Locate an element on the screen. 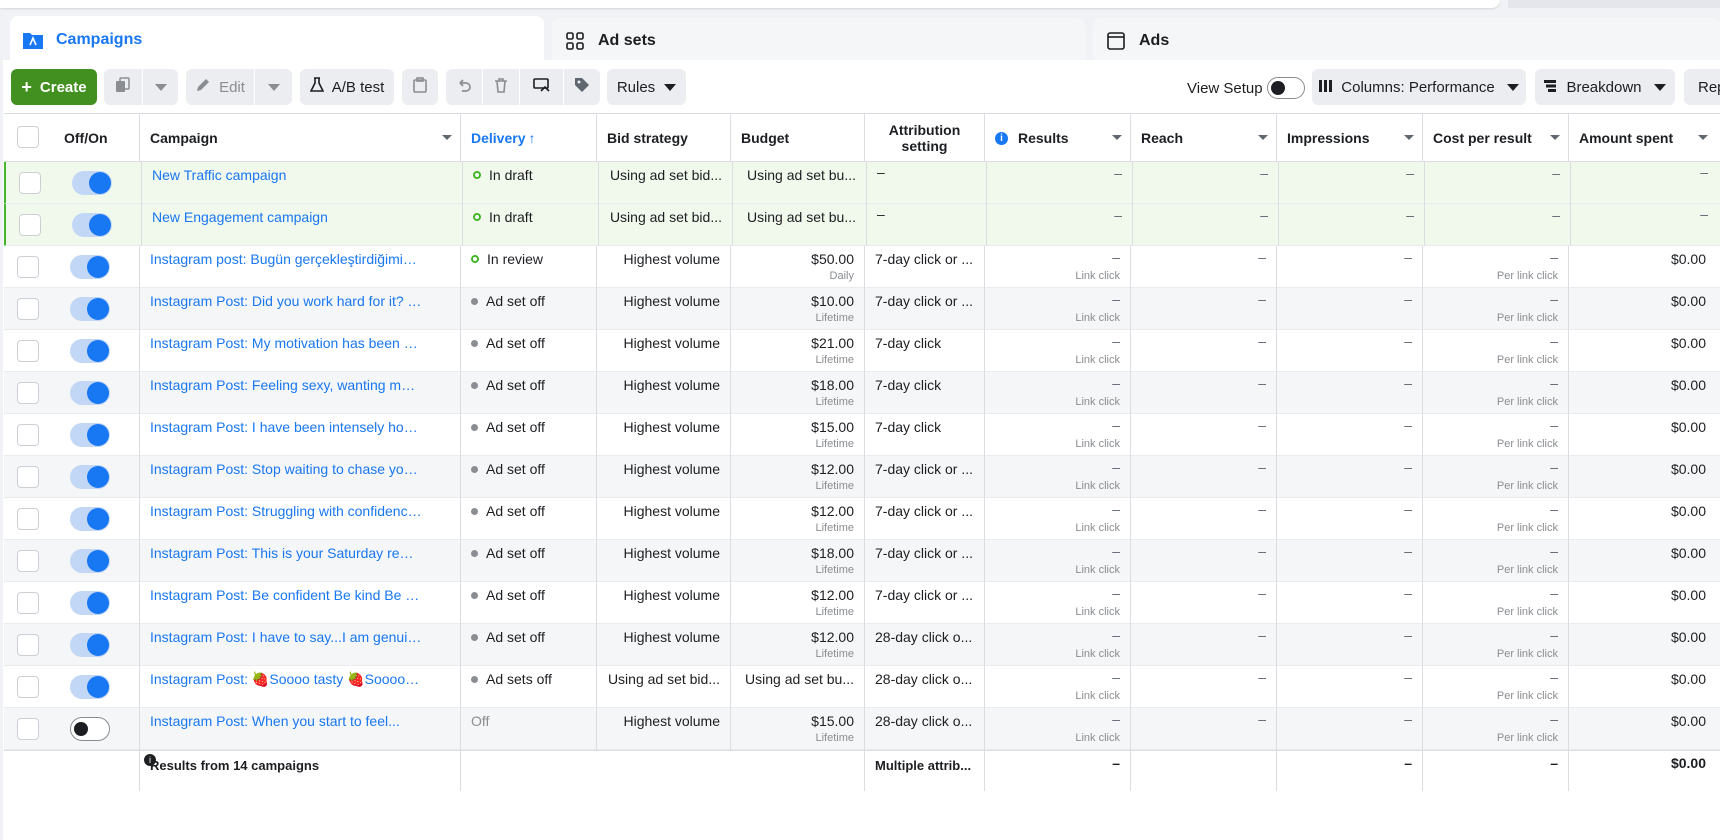 The width and height of the screenshot is (1720, 840). campaign-name-link: New Traffic campaign is located at coordinates (219, 175).